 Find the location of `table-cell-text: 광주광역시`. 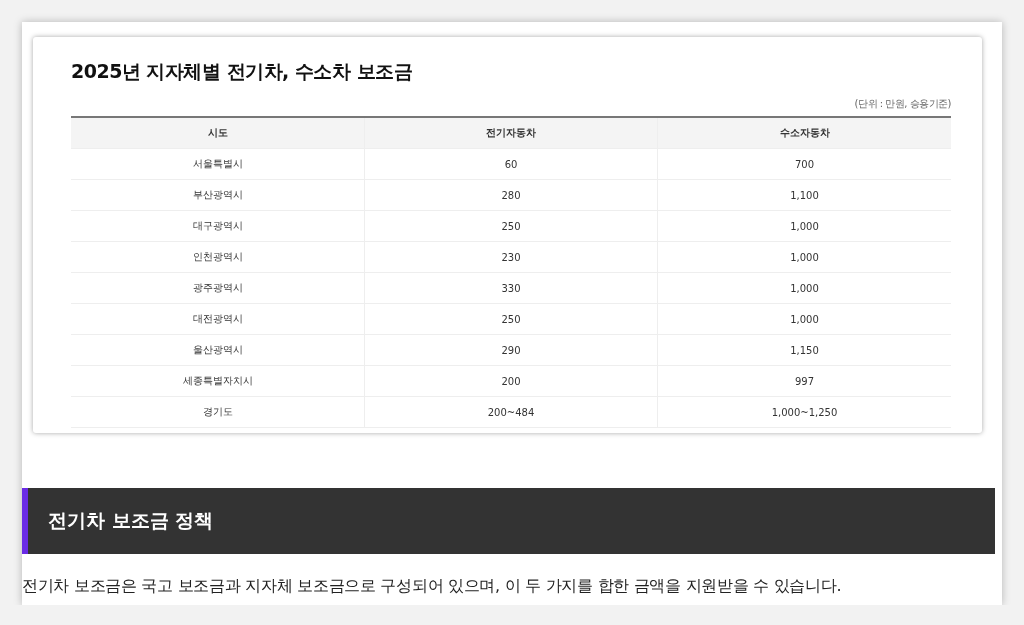

table-cell-text: 광주광역시 is located at coordinates (217, 288).